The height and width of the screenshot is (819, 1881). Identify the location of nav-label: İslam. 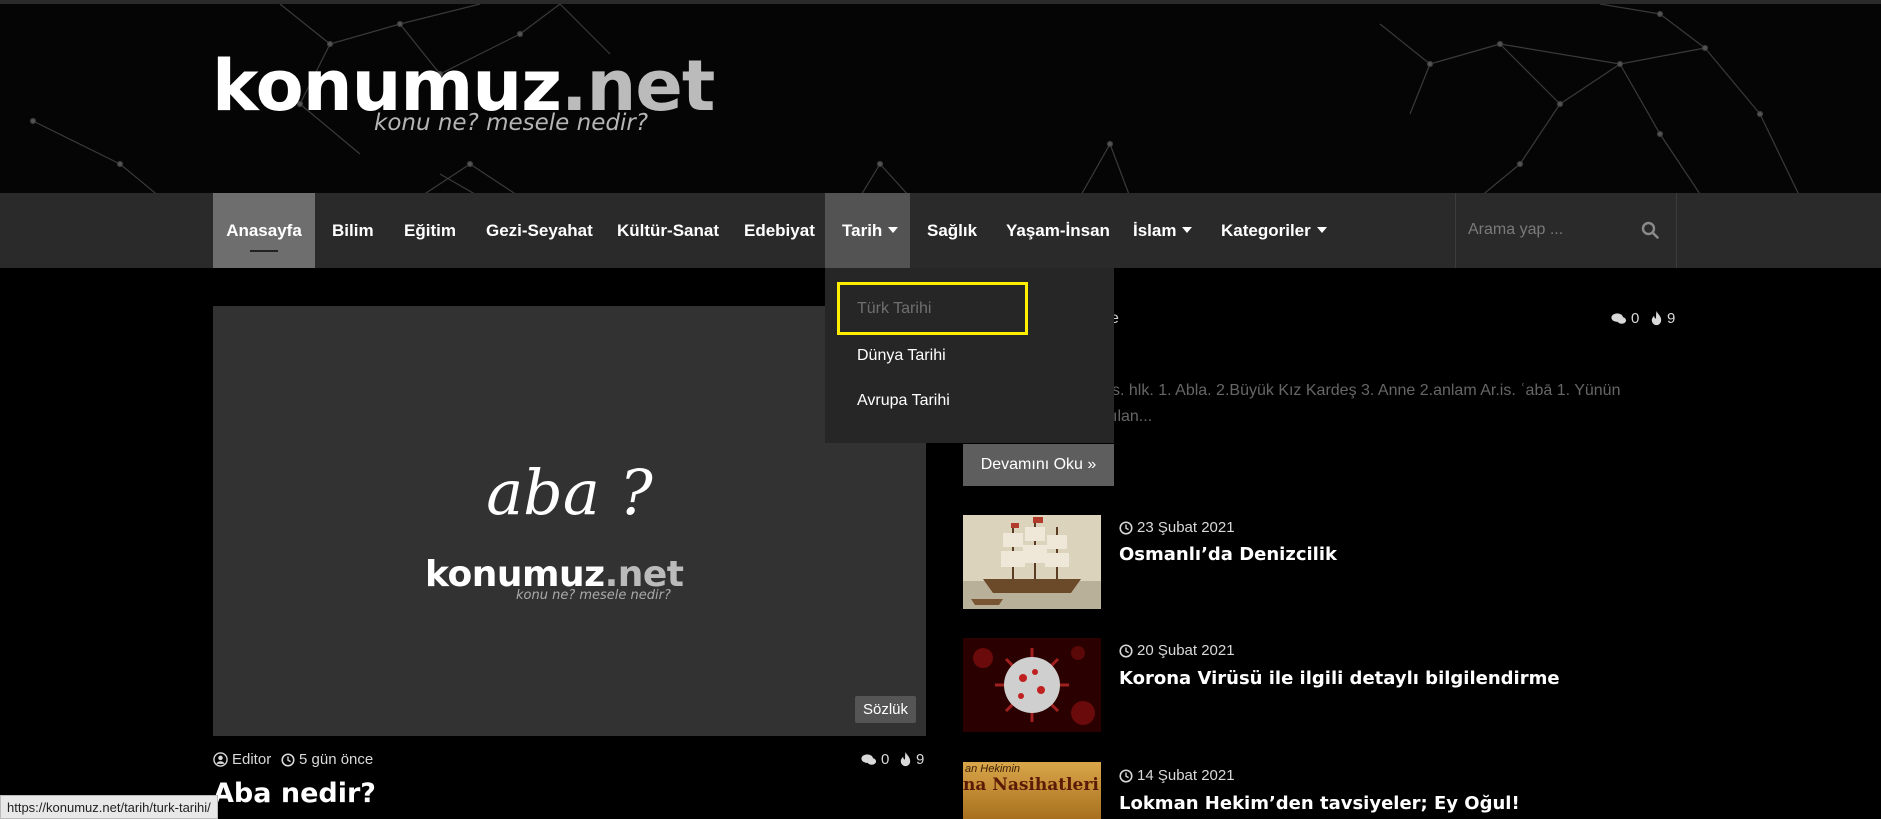
(1155, 230).